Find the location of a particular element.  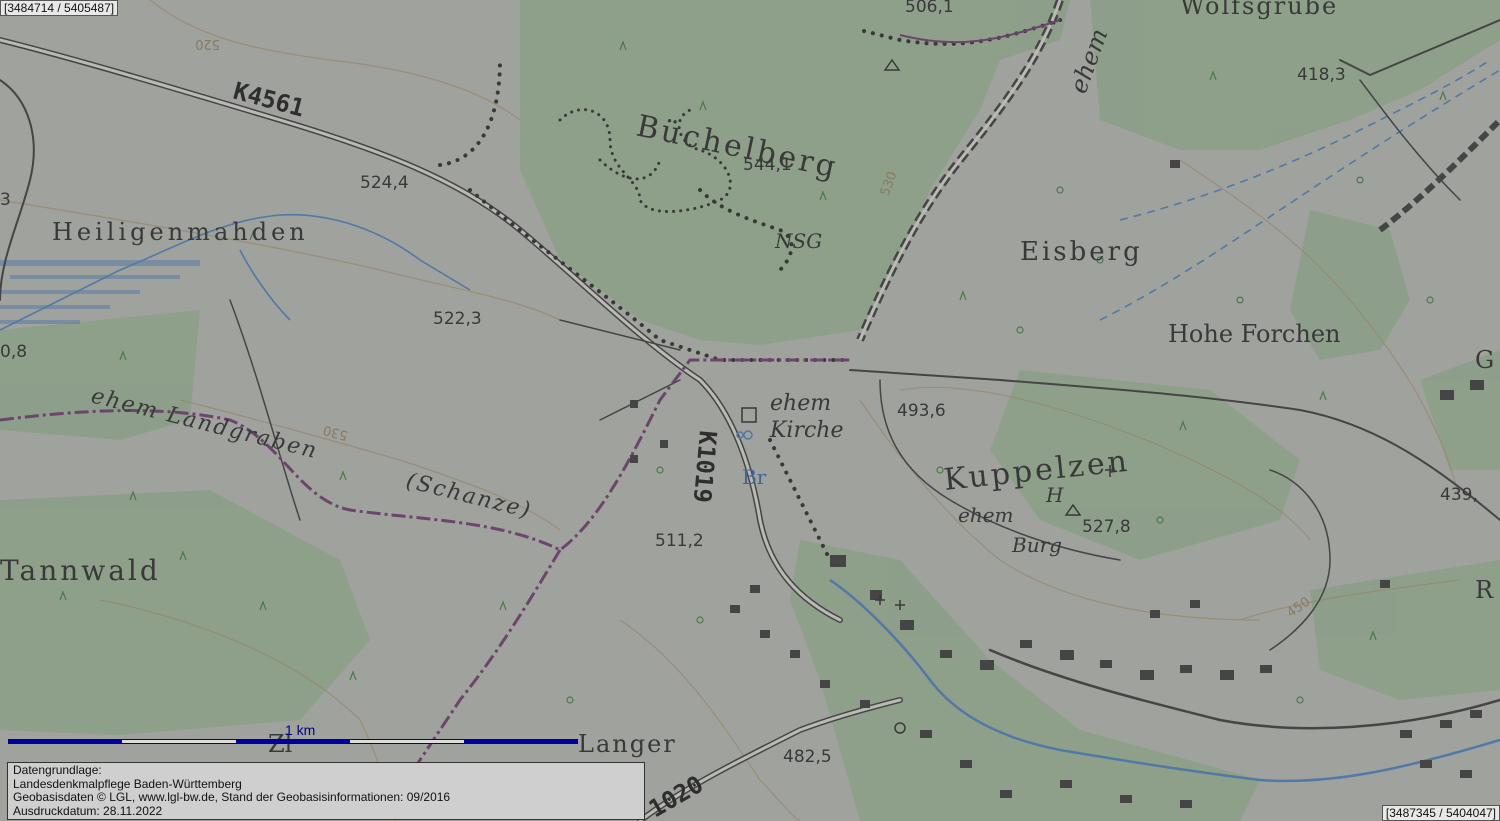

elevation-0-8: 0,8 is located at coordinates (13, 352).